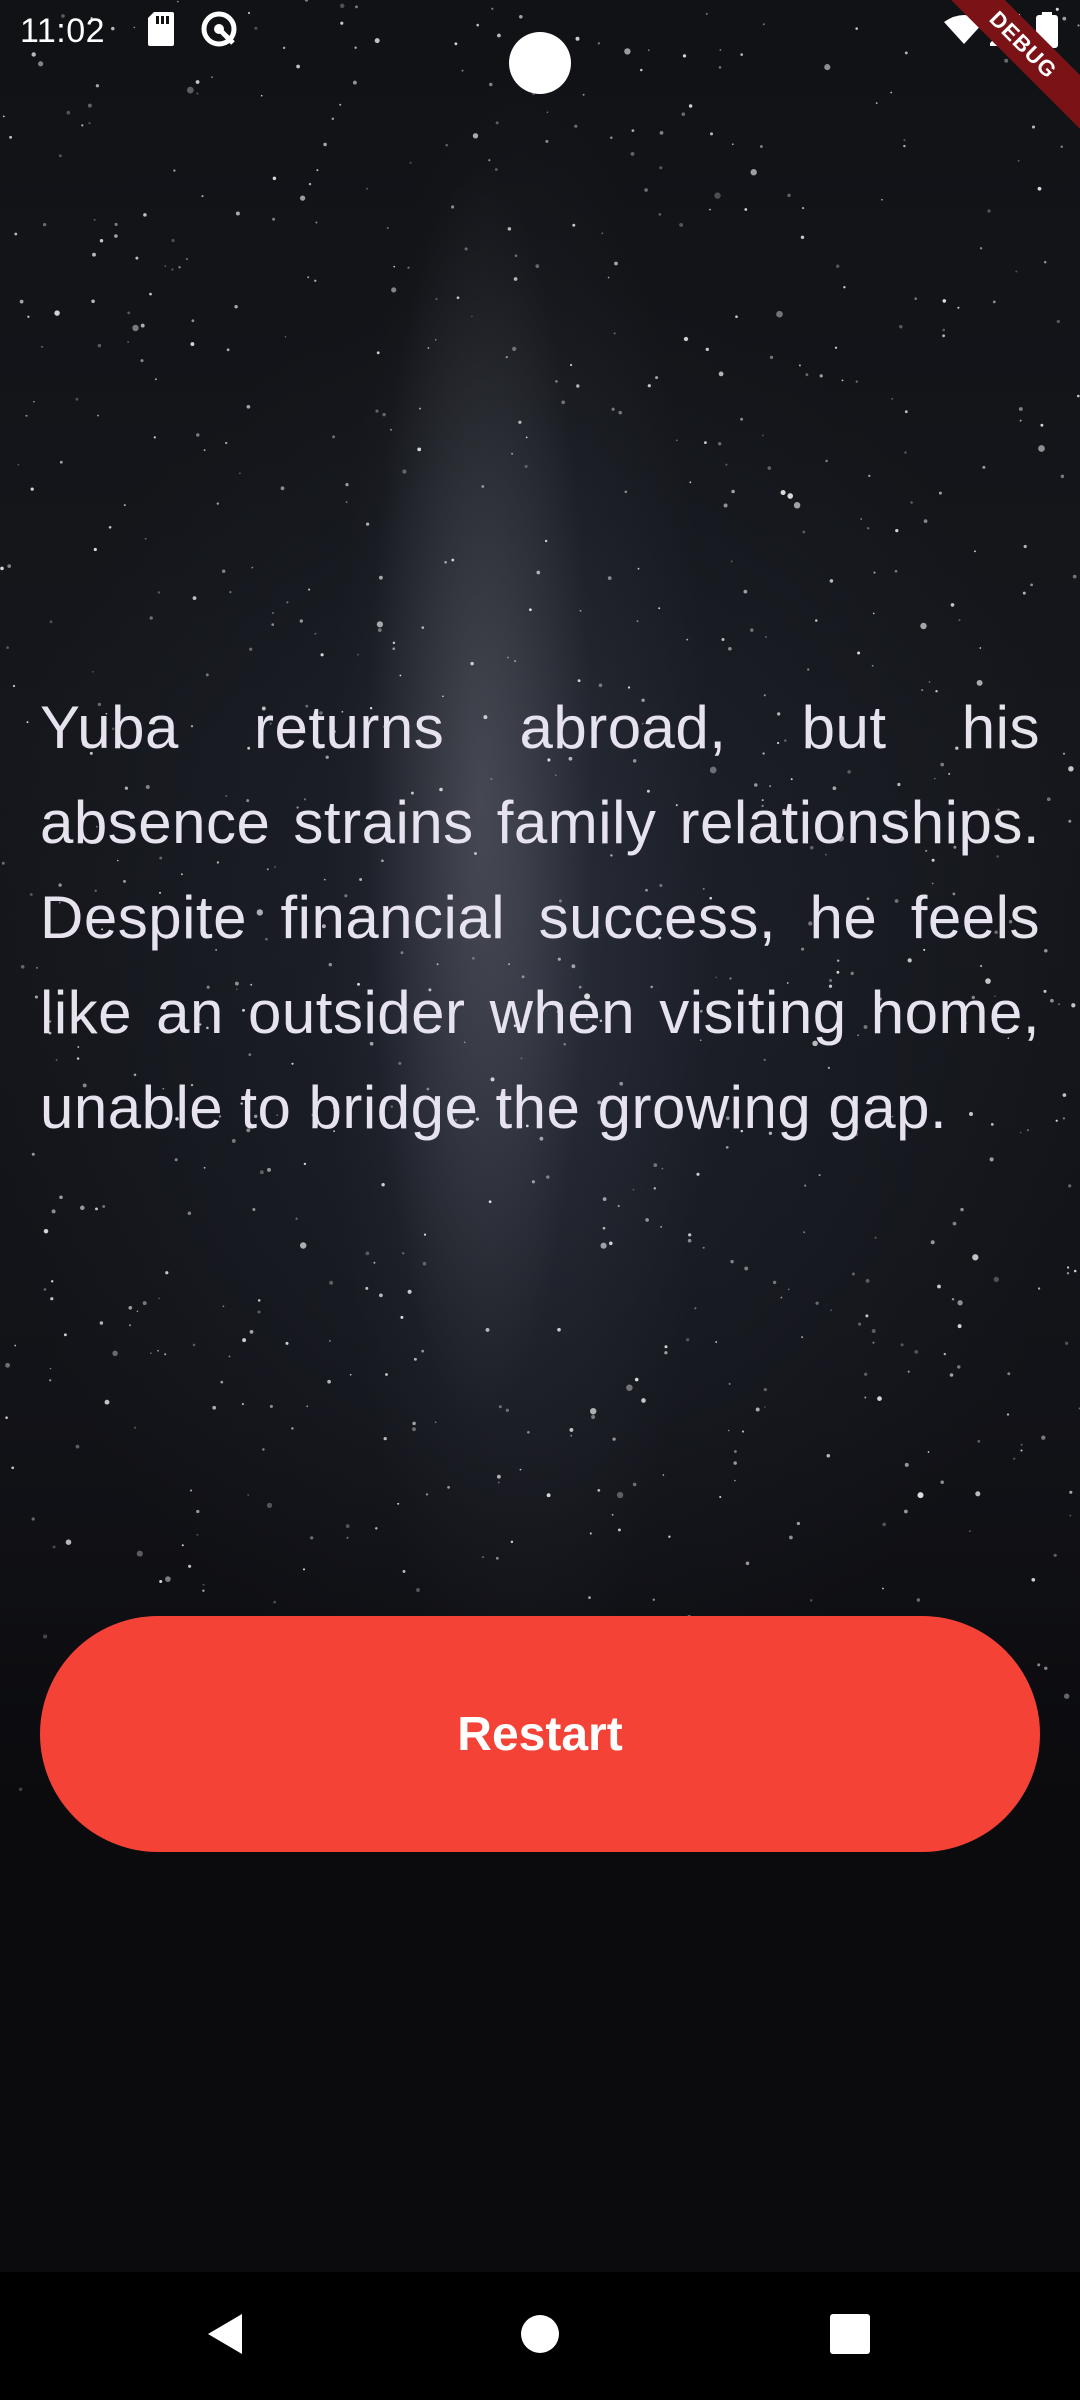 The width and height of the screenshot is (1080, 2400). What do you see at coordinates (226, 2336) in the screenshot?
I see `back-button` at bounding box center [226, 2336].